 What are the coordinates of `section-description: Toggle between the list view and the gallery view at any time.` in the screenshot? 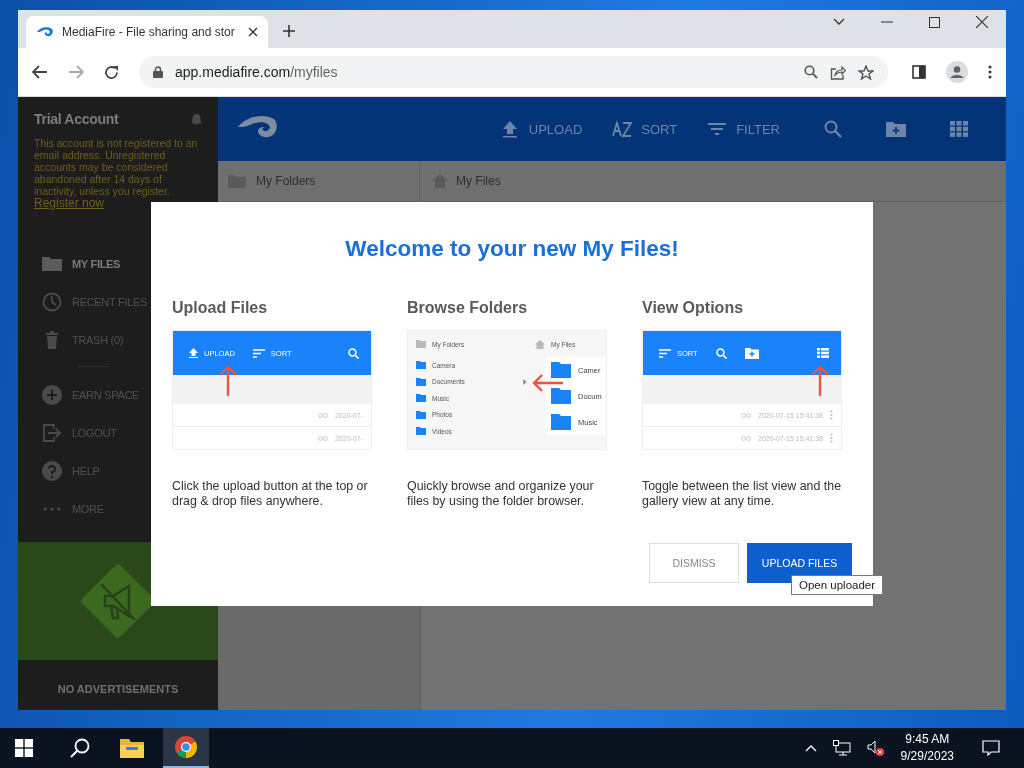 It's located at (742, 494).